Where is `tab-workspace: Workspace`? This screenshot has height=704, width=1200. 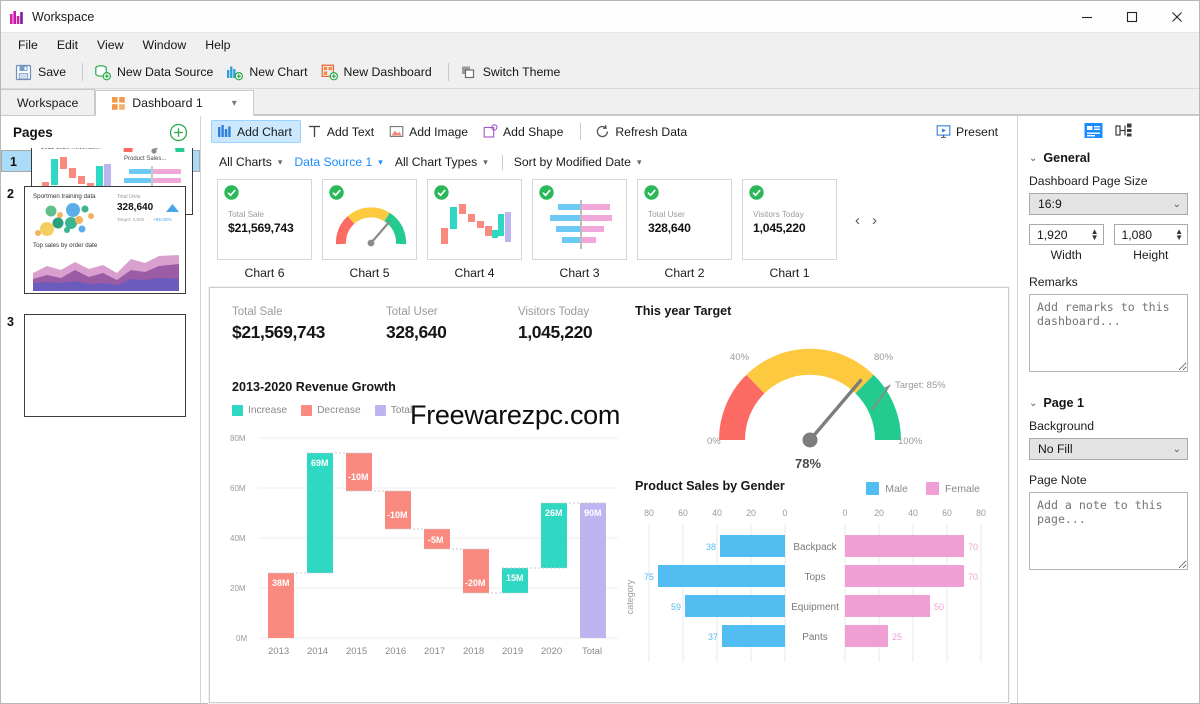 tab-workspace: Workspace is located at coordinates (48, 102).